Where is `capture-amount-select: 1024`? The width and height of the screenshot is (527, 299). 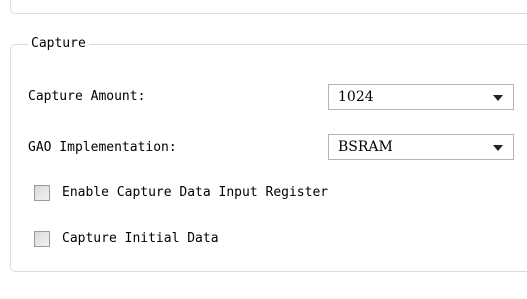 capture-amount-select: 1024 is located at coordinates (421, 97).